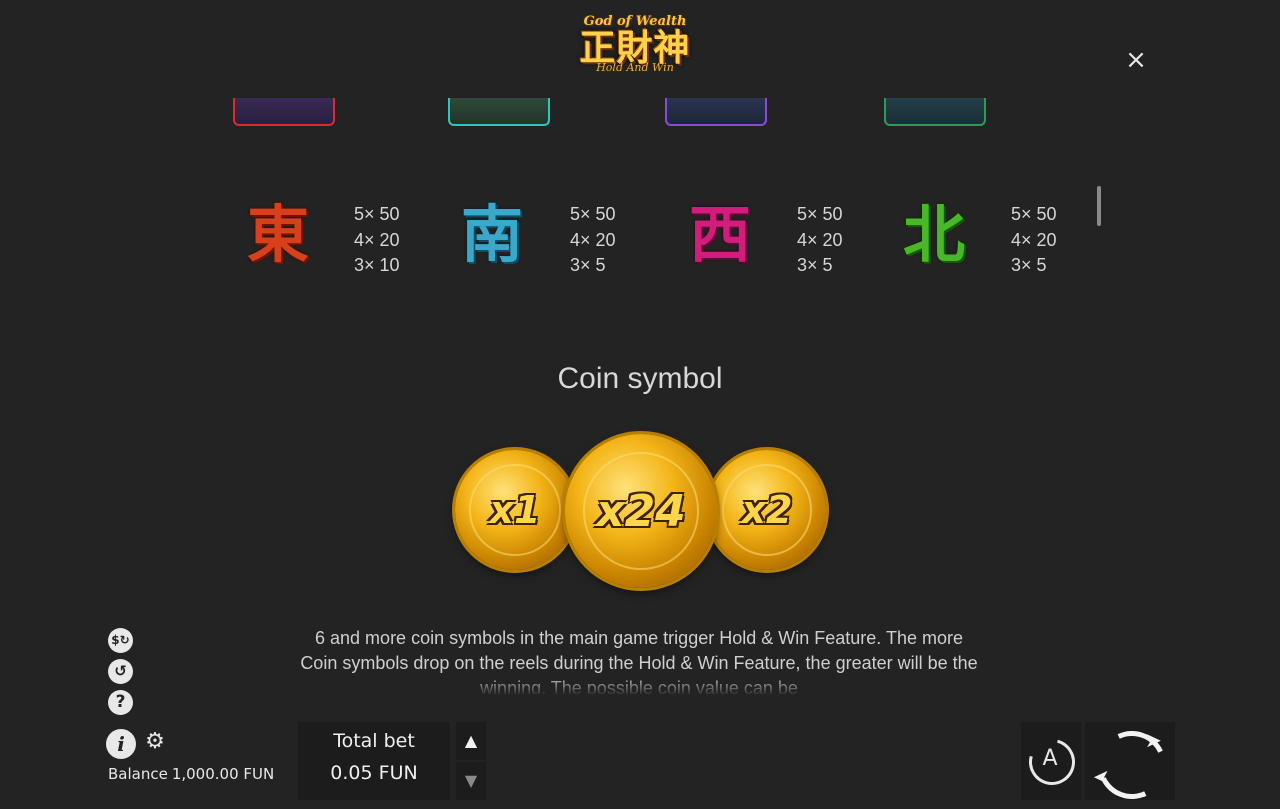  Describe the element at coordinates (120, 702) in the screenshot. I see `help-icon: ?` at that location.